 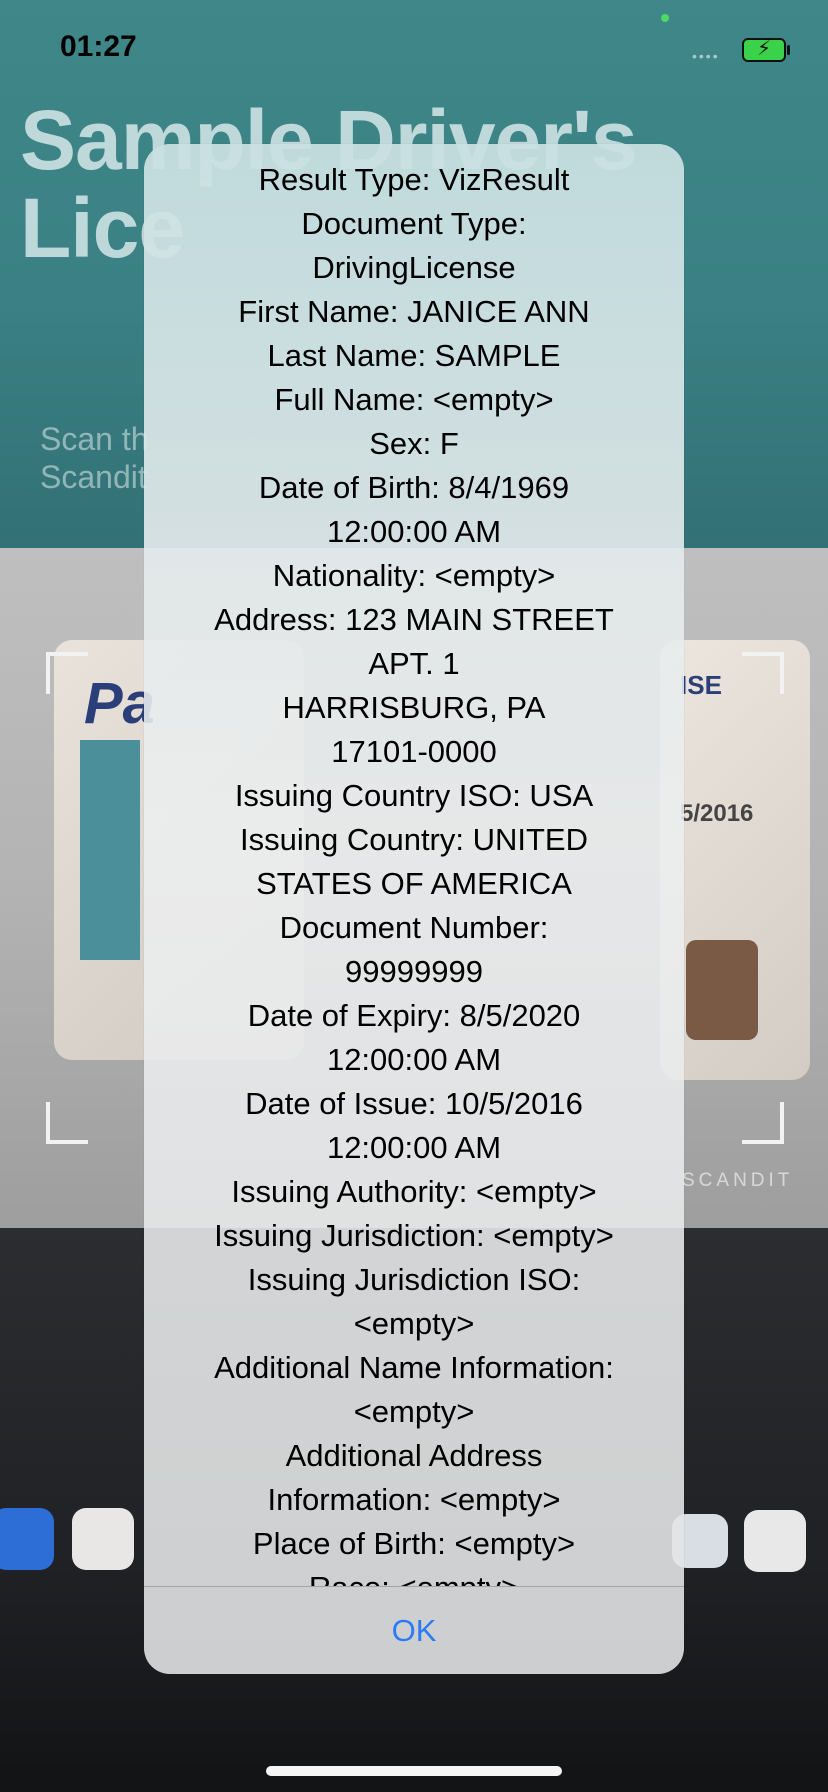 I want to click on alert-message-line: Issuing Country ISO: USA, so click(x=414, y=795).